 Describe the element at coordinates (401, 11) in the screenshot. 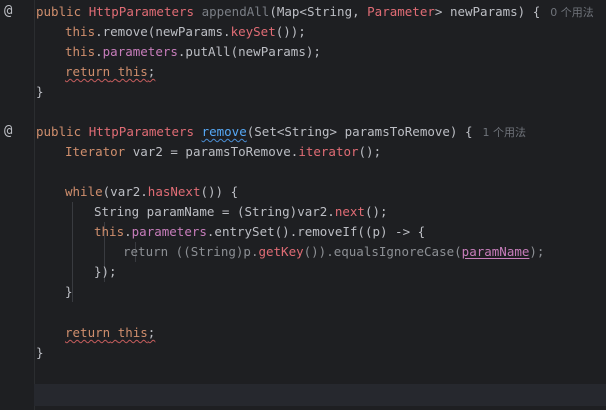

I see `type-name: Parameter` at that location.